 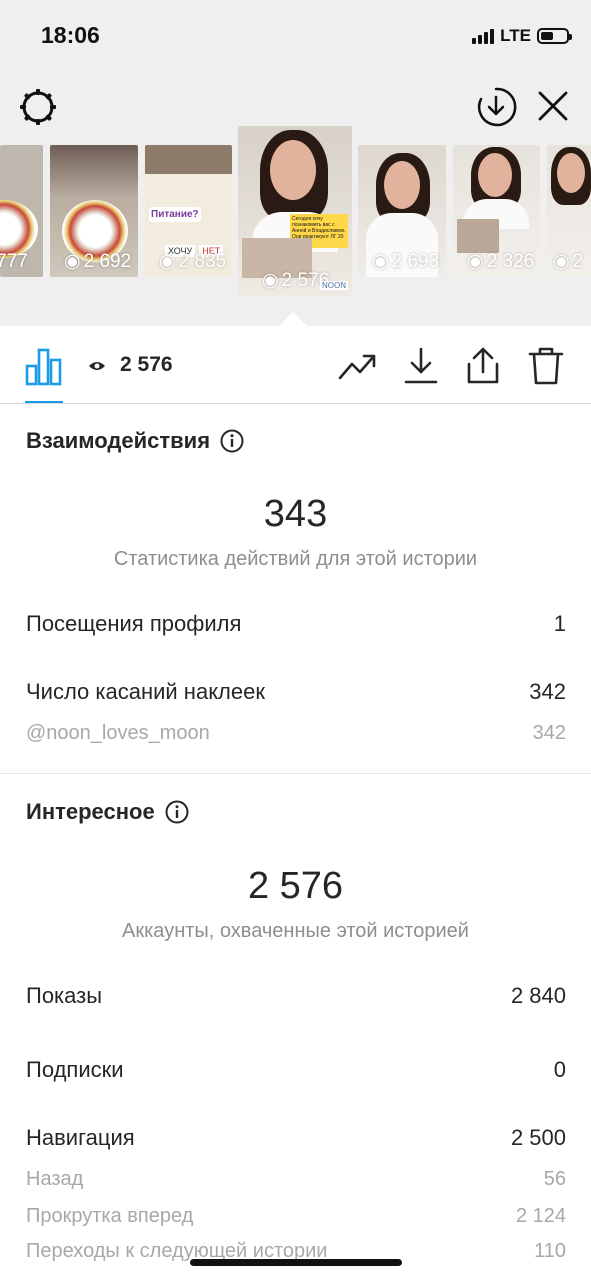 I want to click on stat-value: 110, so click(x=550, y=1251).